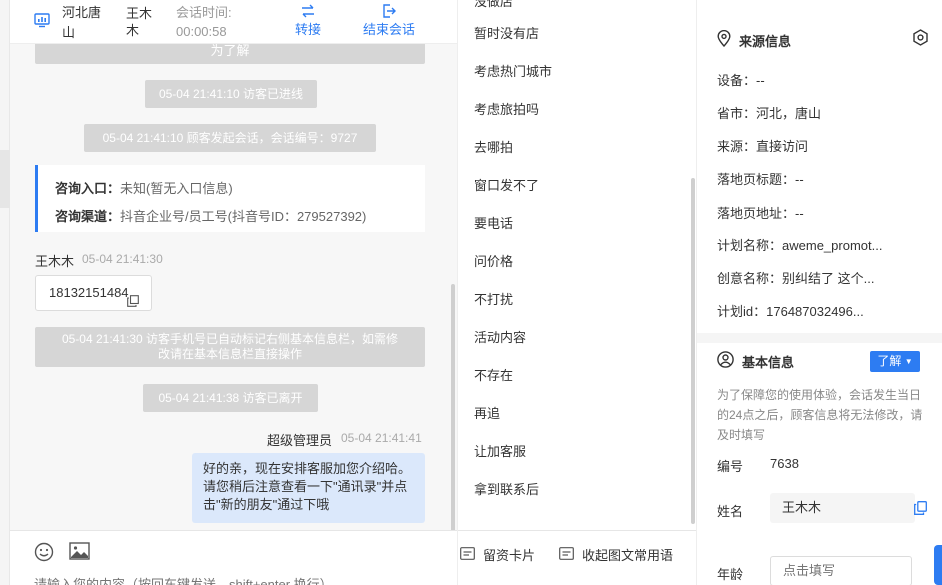 The height and width of the screenshot is (585, 942). I want to click on source-row-key: 省市：, so click(737, 113).